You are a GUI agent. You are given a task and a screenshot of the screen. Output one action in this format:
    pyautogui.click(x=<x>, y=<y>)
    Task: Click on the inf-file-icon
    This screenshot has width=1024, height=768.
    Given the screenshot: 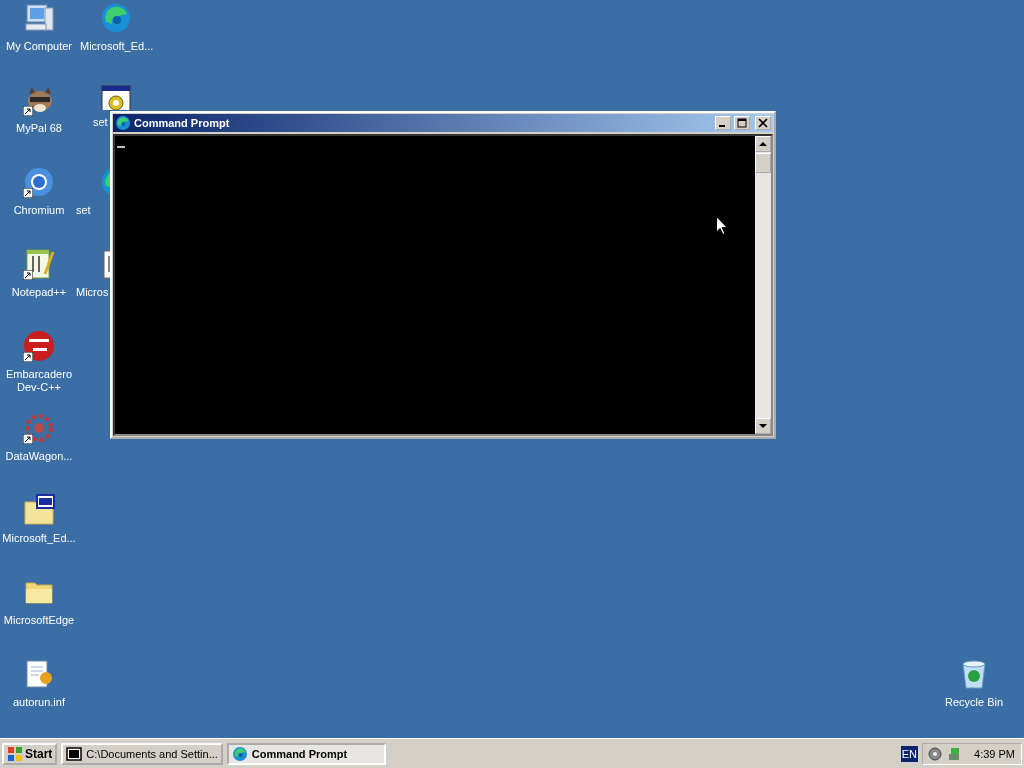 What is the action you would take?
    pyautogui.click(x=39, y=674)
    